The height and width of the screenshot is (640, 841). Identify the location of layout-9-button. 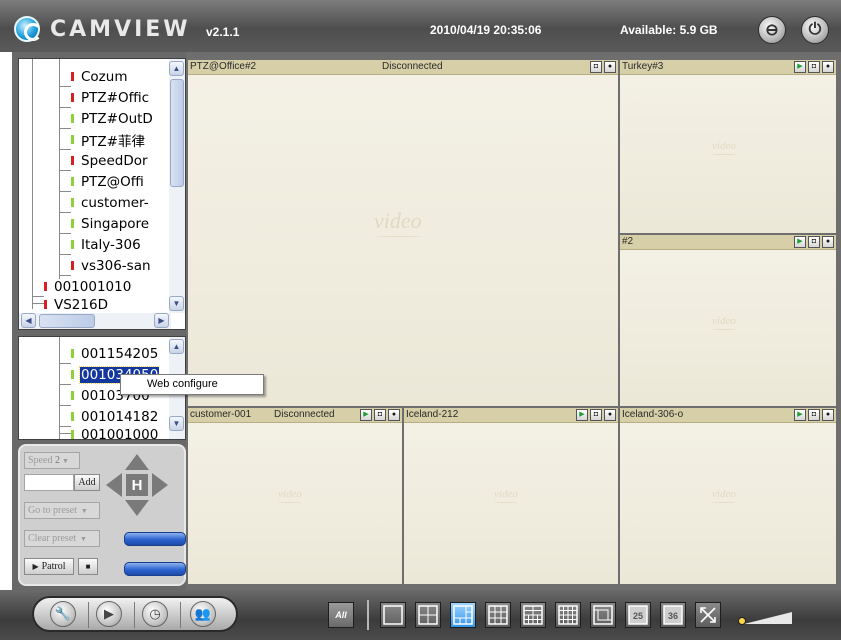
(498, 615).